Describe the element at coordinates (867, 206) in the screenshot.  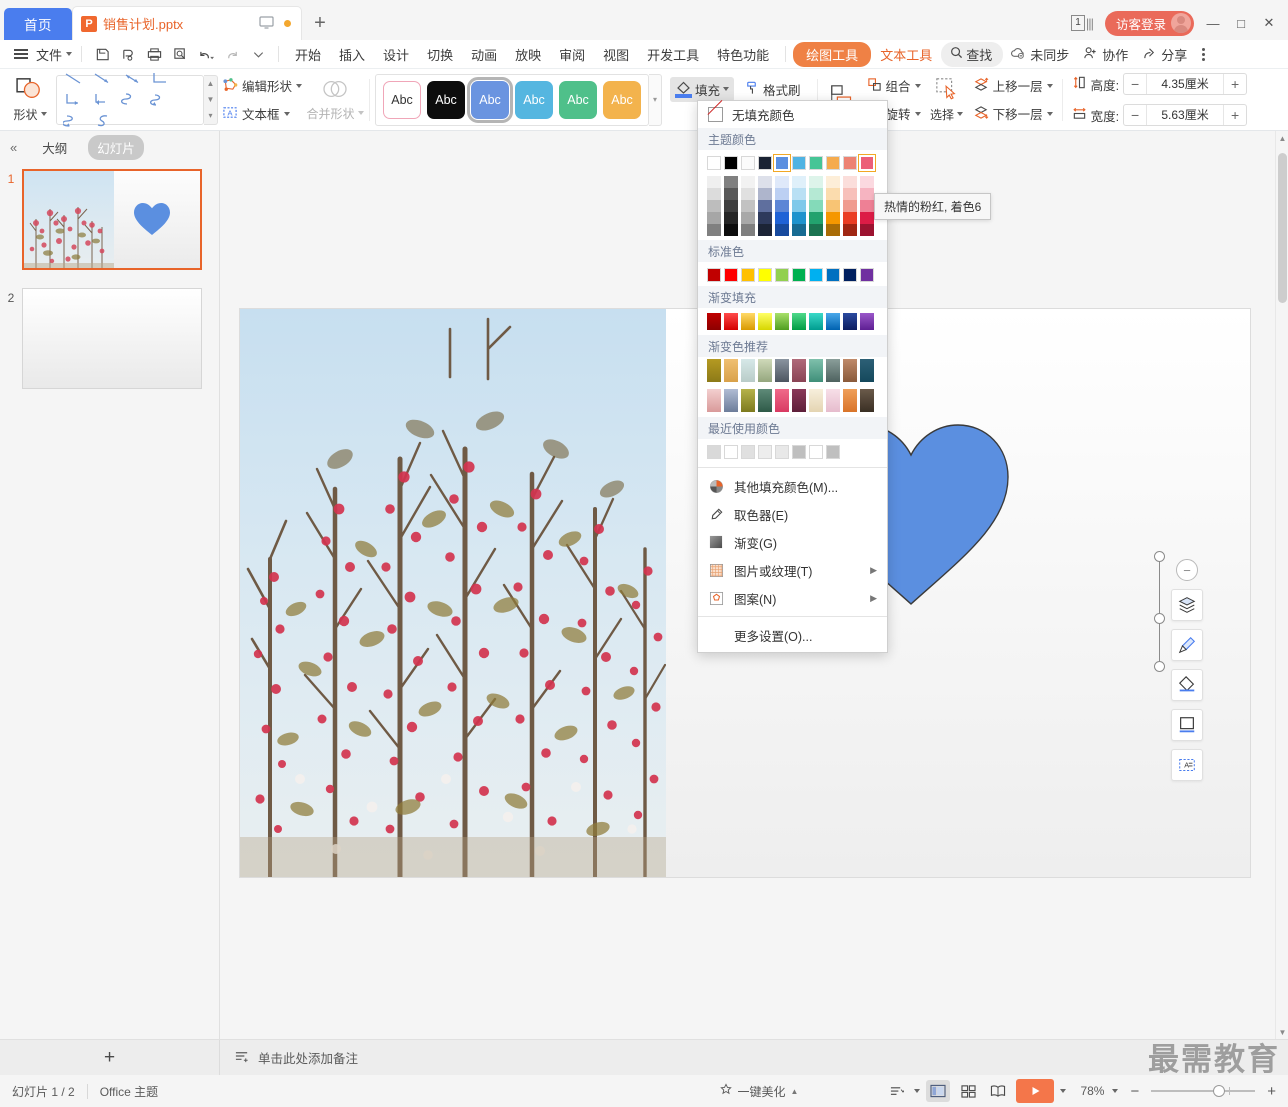
I see `theme-tint-col-pink` at that location.